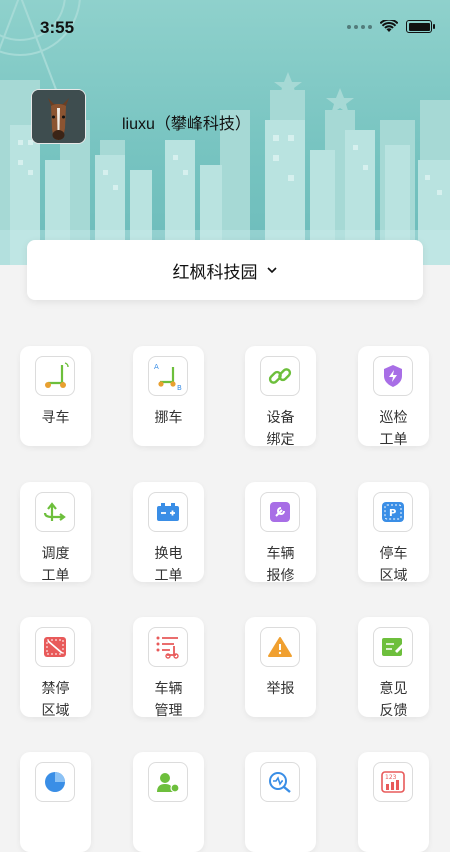  Describe the element at coordinates (55, 512) in the screenshot. I see `dispatch-arrows-icon` at that location.